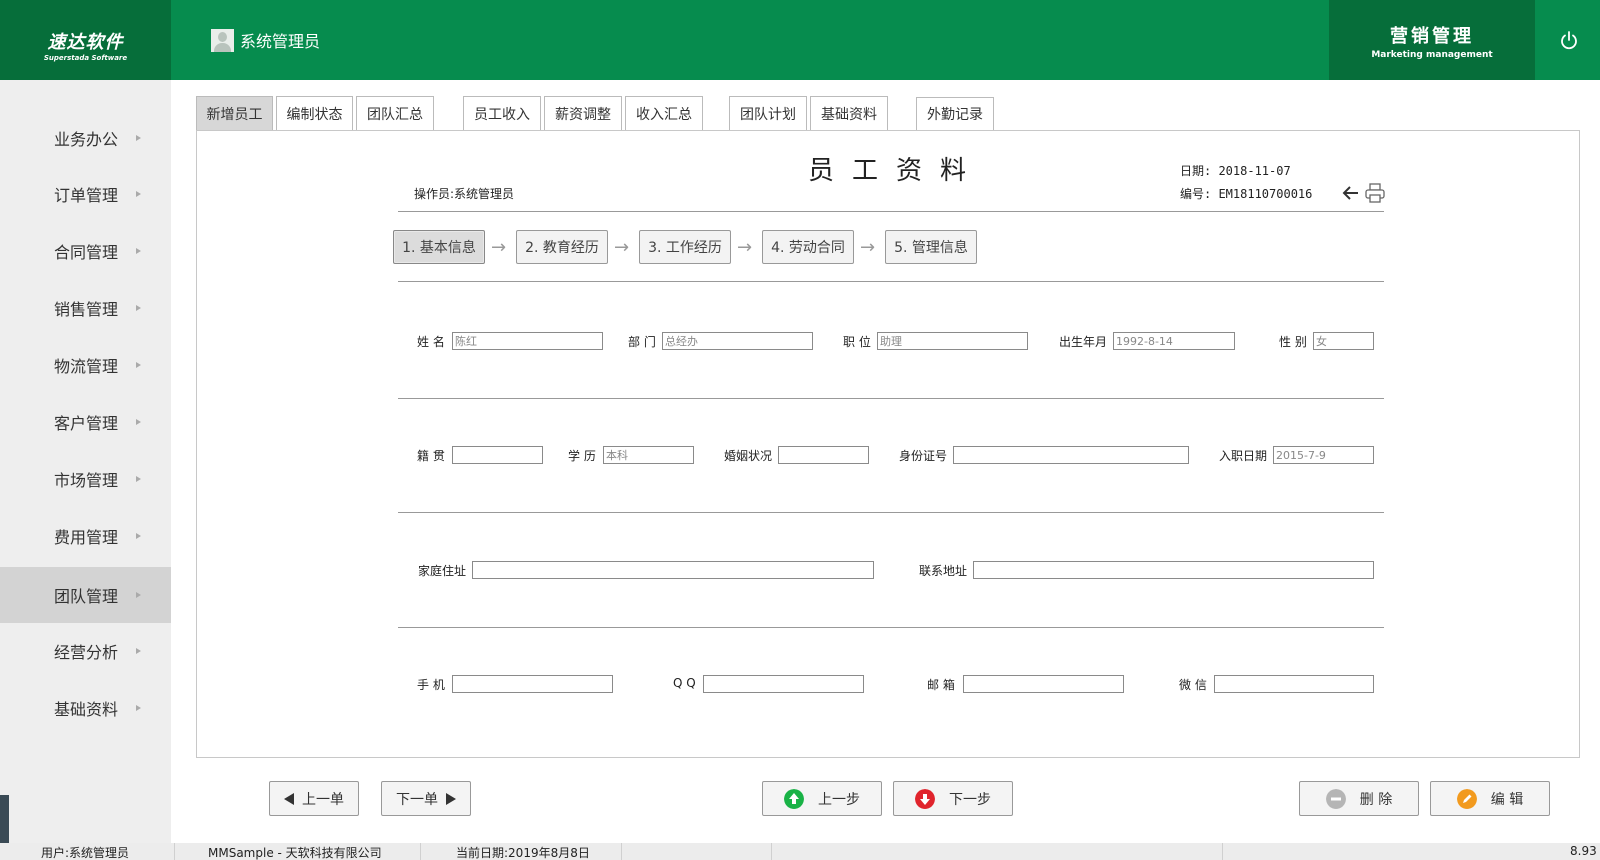 The height and width of the screenshot is (860, 1600). I want to click on sidebar-item-orders: 订单管理, so click(85, 194).